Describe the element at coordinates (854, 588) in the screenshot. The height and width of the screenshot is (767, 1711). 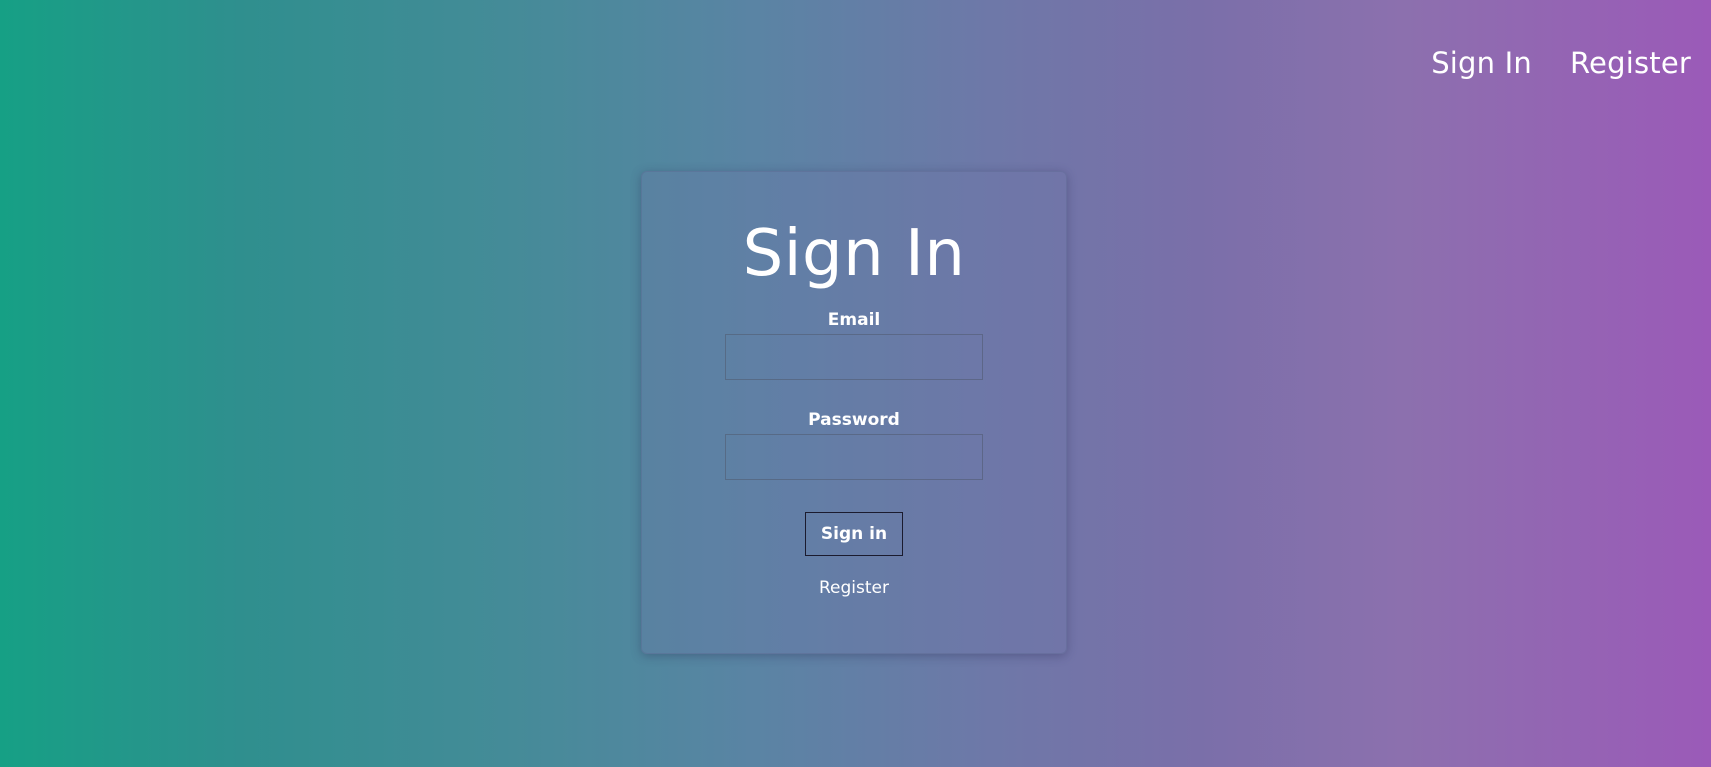
I see `register-link: Register` at that location.